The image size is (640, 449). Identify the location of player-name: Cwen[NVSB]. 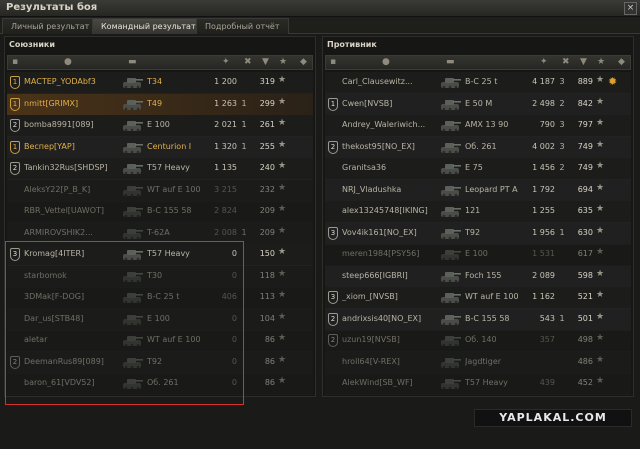
(391, 103).